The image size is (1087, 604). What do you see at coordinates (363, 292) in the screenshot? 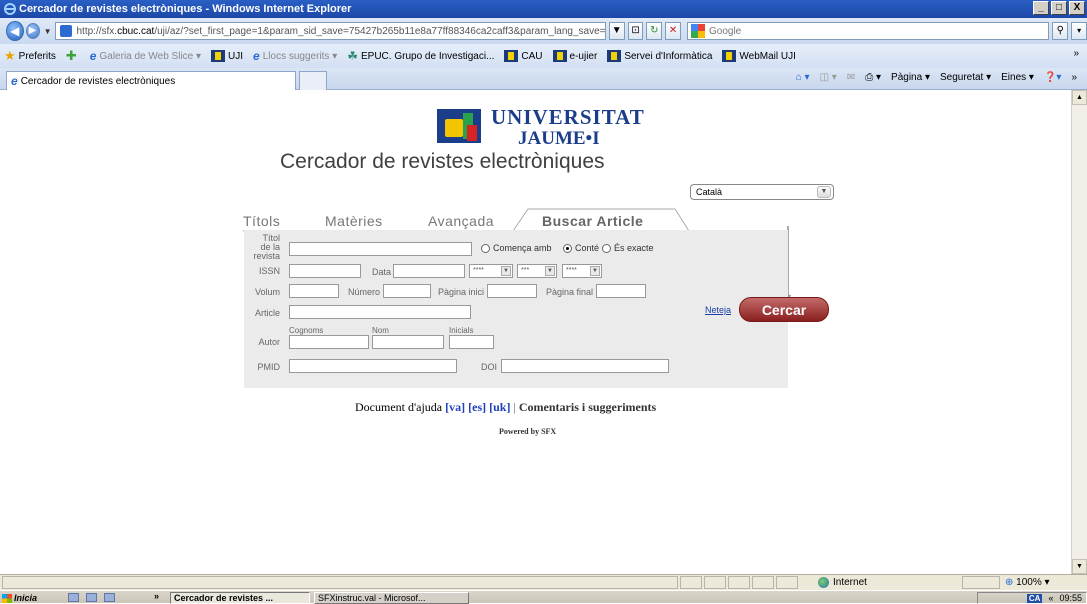
I see `numero-label: Número` at bounding box center [363, 292].